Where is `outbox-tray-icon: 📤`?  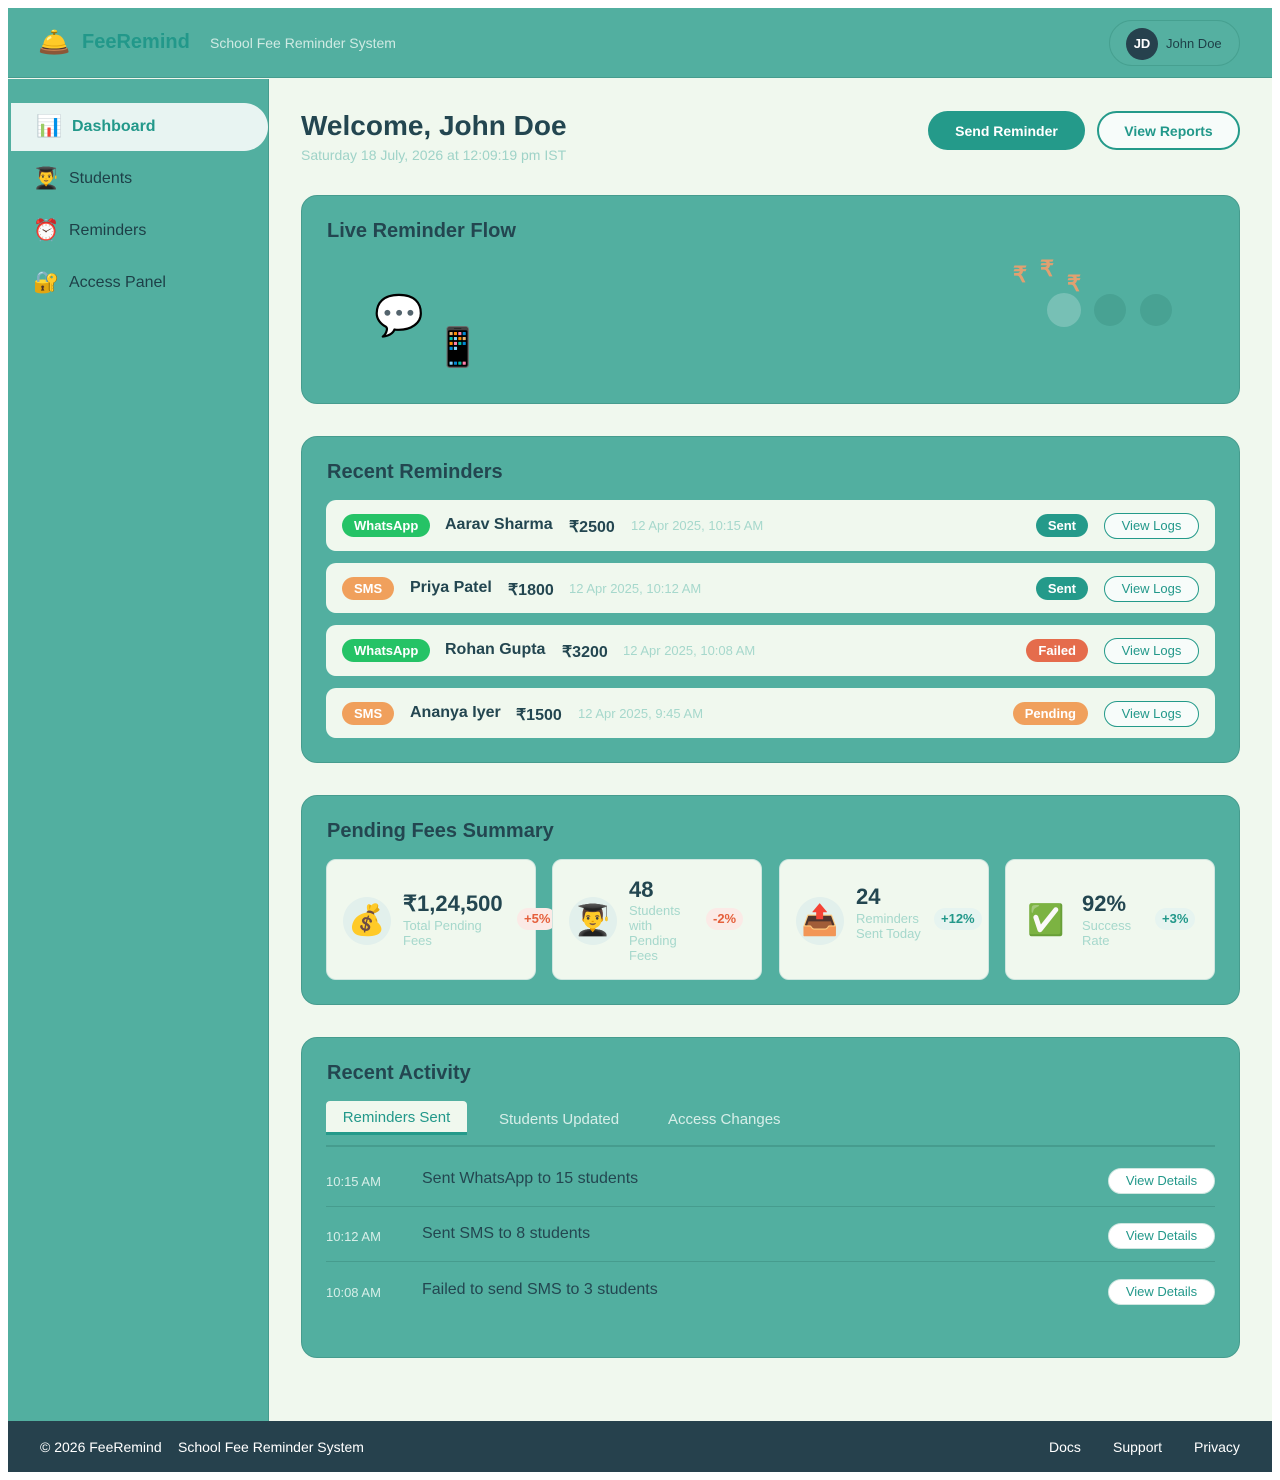
outbox-tray-icon: 📤 is located at coordinates (820, 921).